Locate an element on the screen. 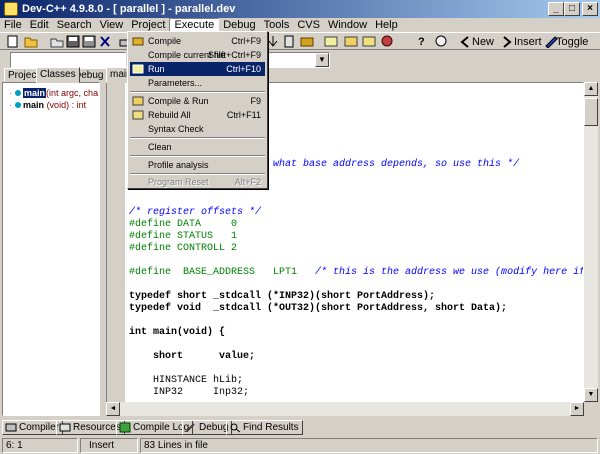  compile-run-icon is located at coordinates (138, 101).